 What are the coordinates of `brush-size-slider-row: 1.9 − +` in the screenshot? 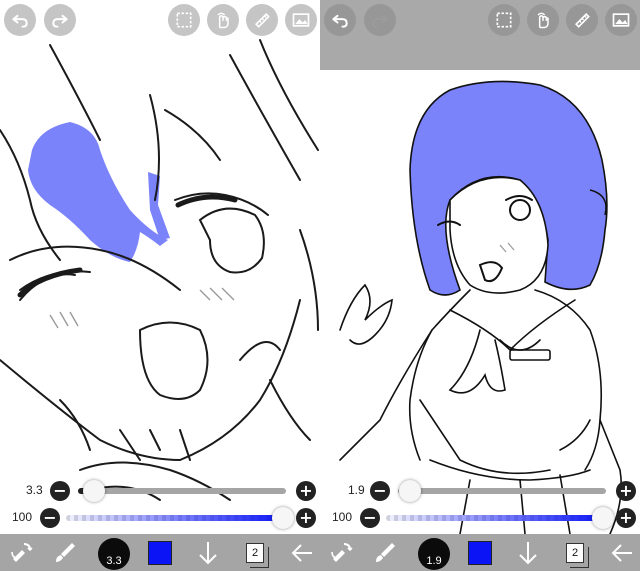 It's located at (480, 491).